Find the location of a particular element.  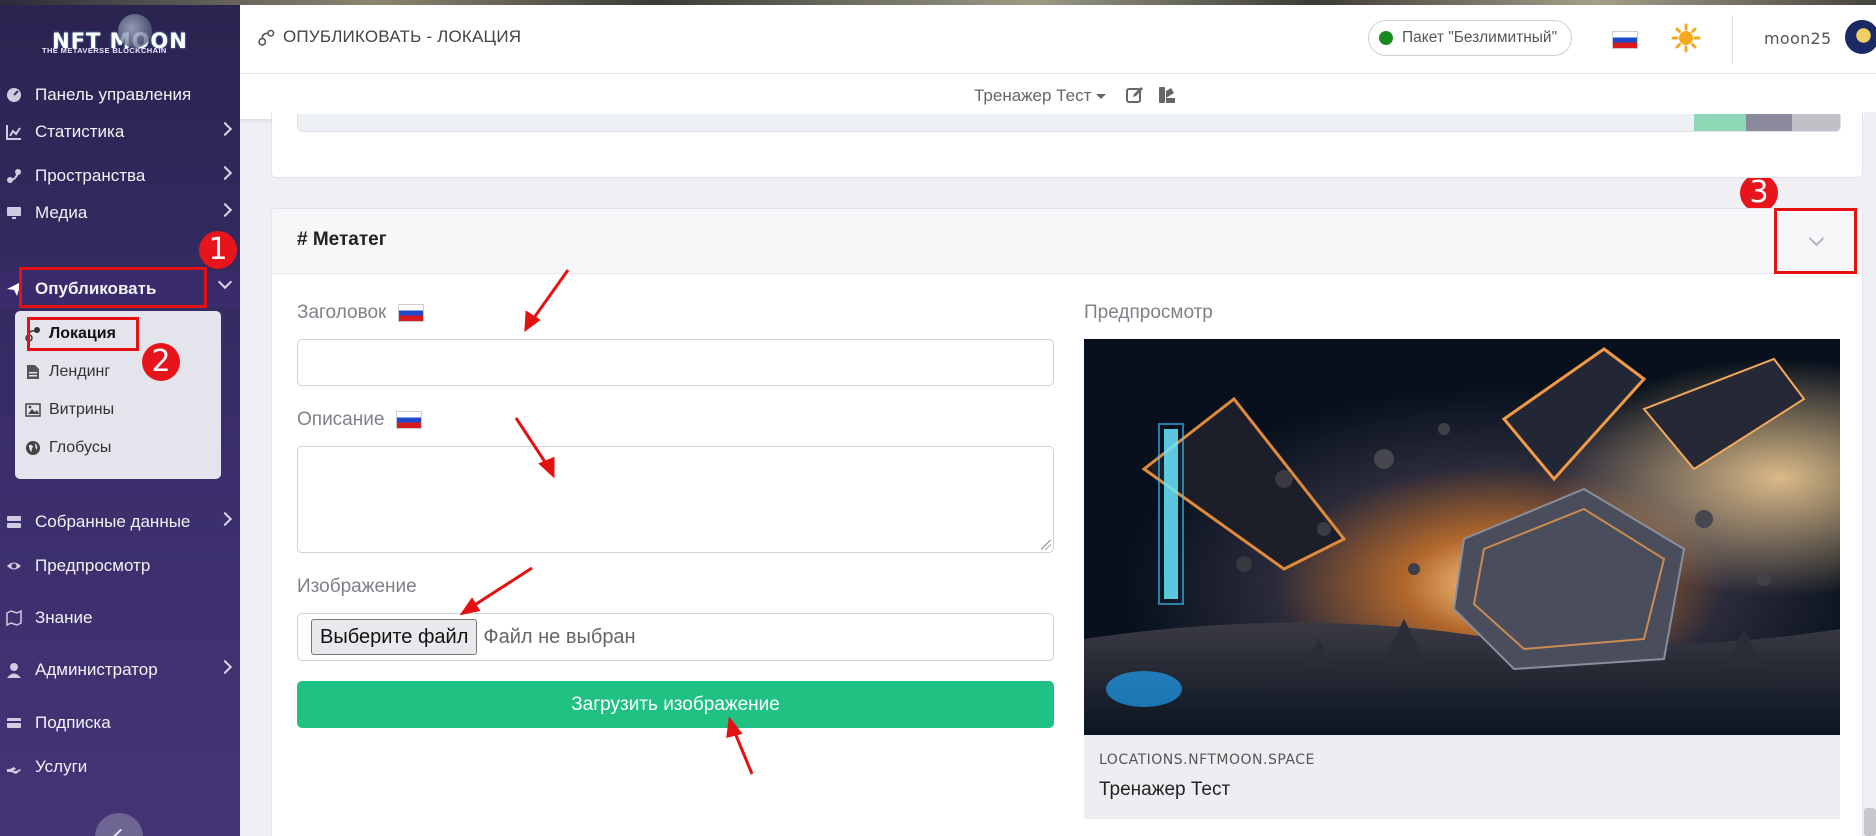

annotation-arrows is located at coordinates (606, 522).